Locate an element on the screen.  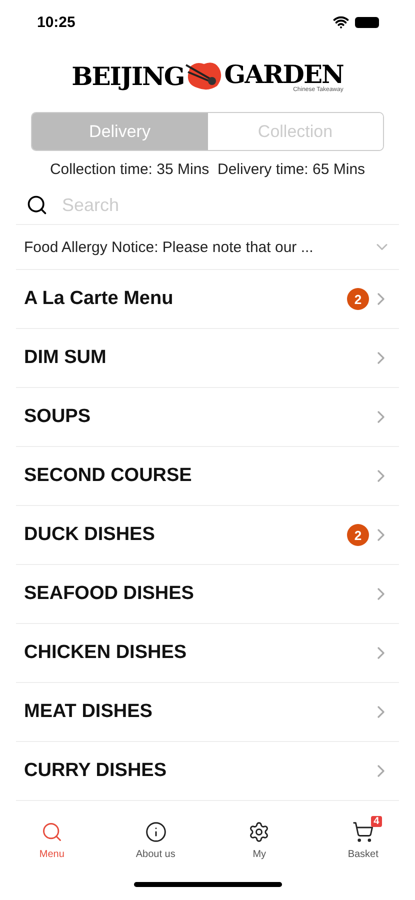
category-name: DIM SUM is located at coordinates (66, 358).